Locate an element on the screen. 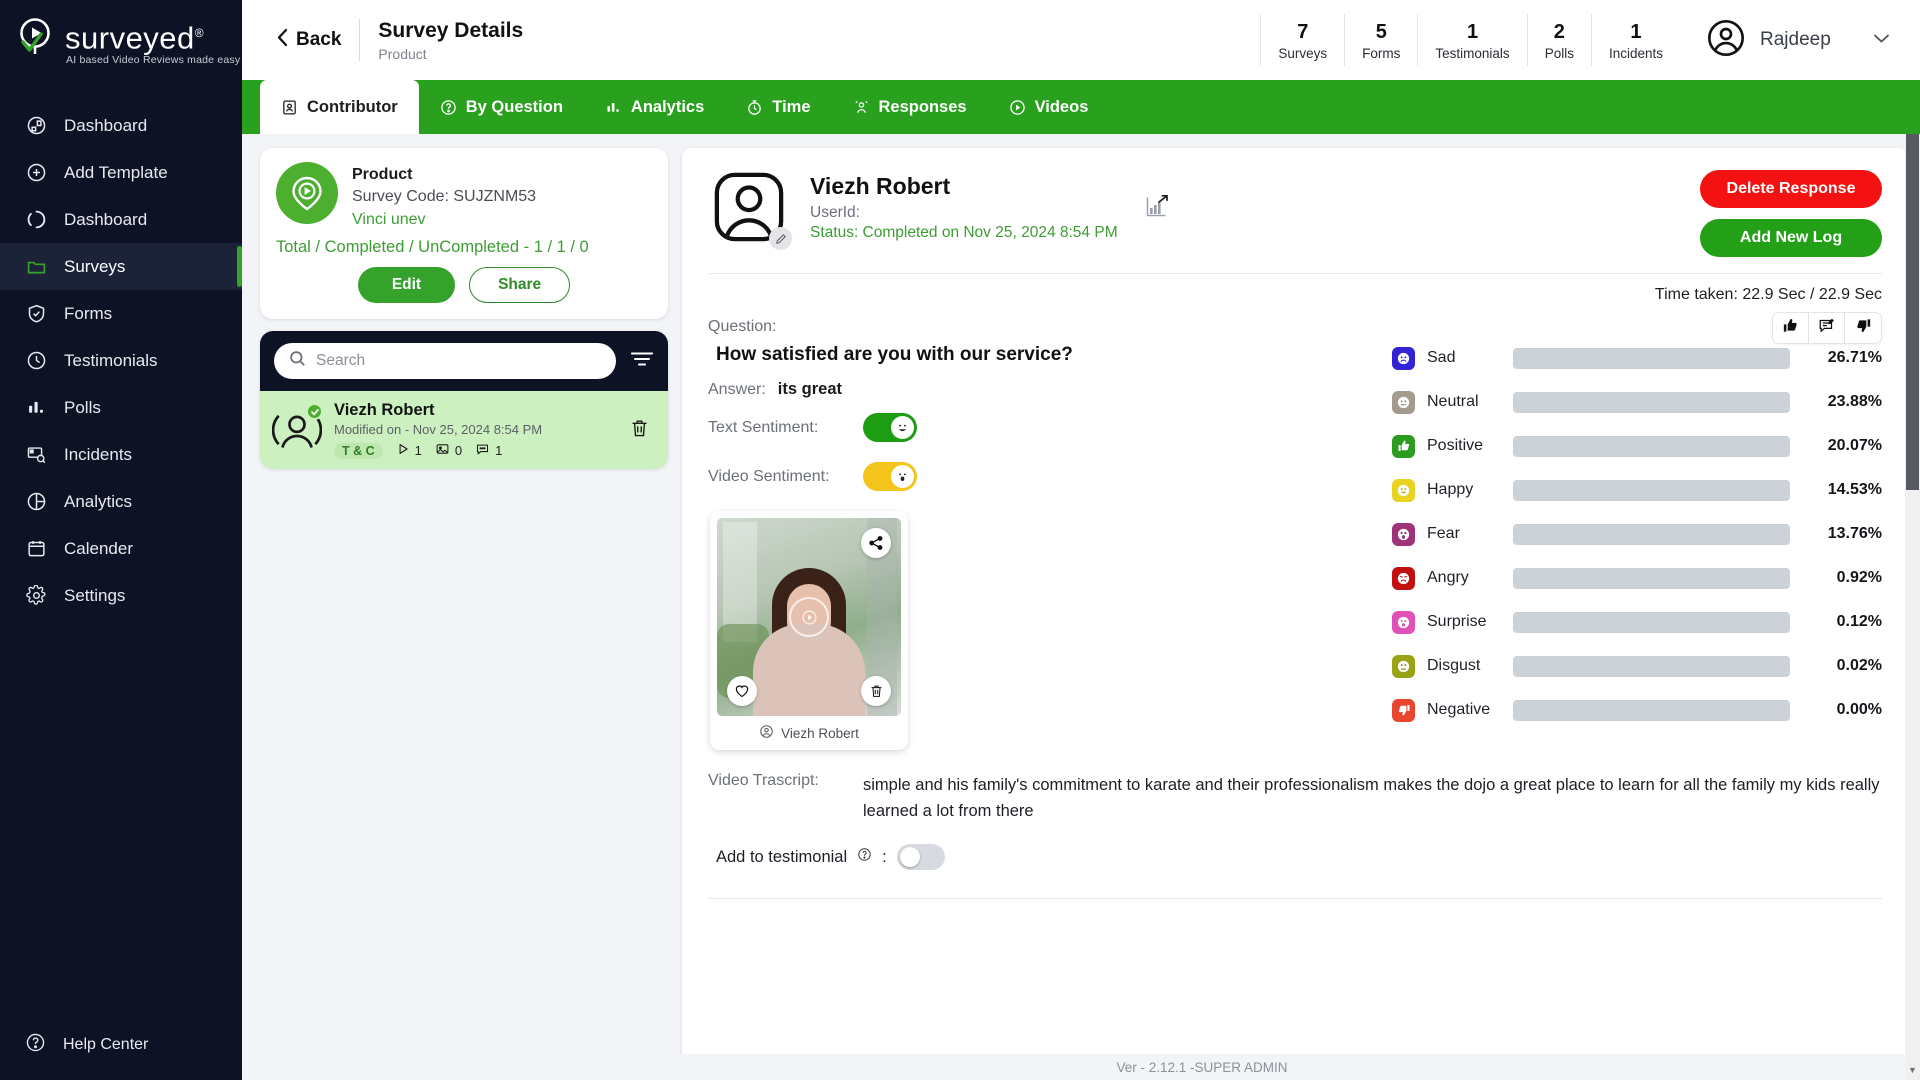 The width and height of the screenshot is (1920, 1080). chart-value: 23.88% is located at coordinates (1854, 401).